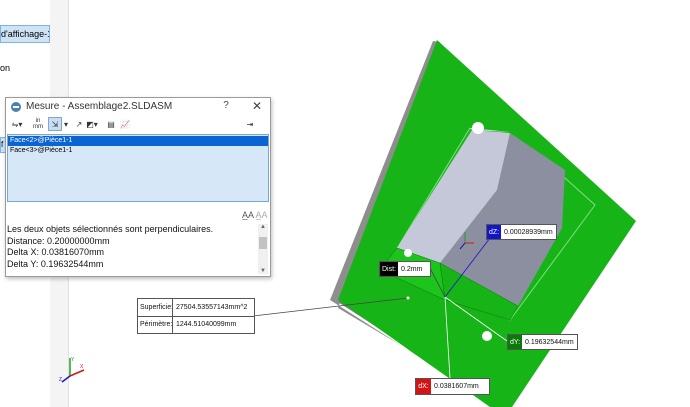  I want to click on result-line: Delta X: 0.03816070mm, so click(56, 252).